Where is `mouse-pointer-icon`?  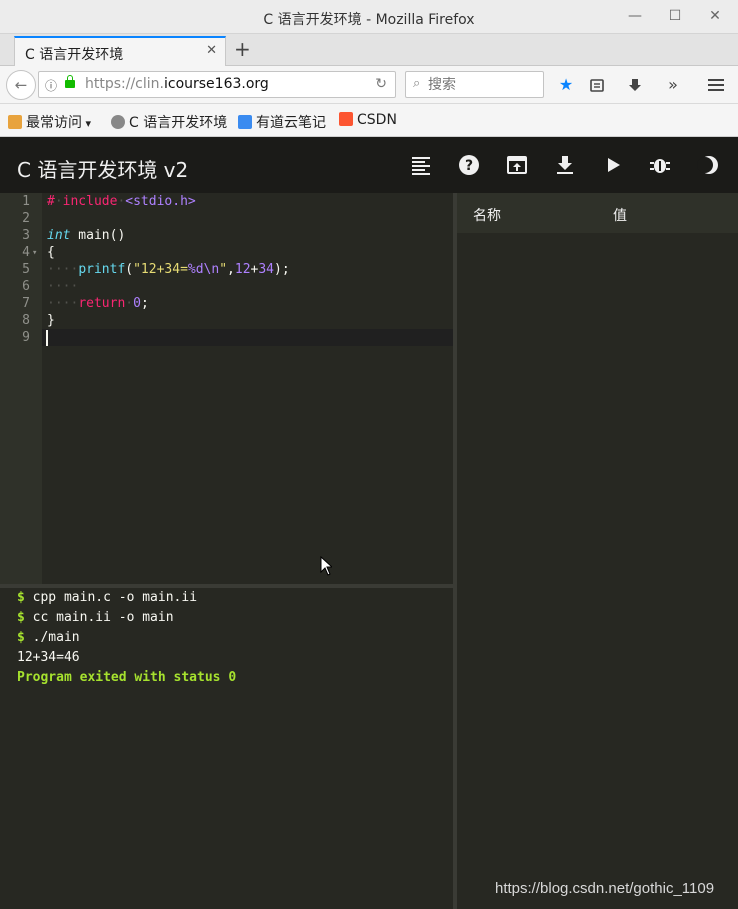
mouse-pointer-icon is located at coordinates (327, 567).